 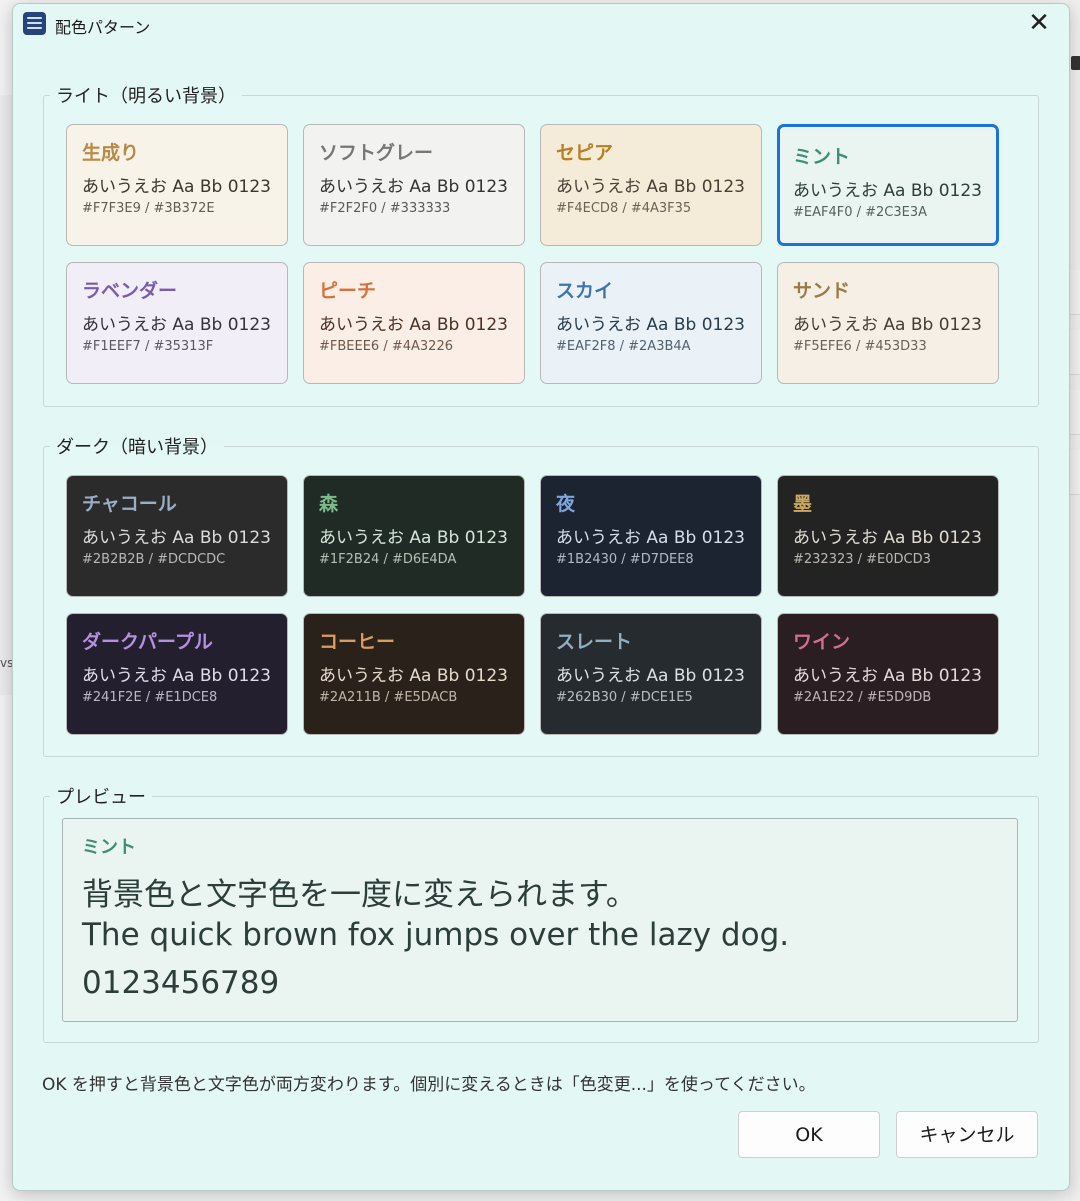 What do you see at coordinates (147, 642) in the screenshot?
I see `swatch-name: ダークパープル` at bounding box center [147, 642].